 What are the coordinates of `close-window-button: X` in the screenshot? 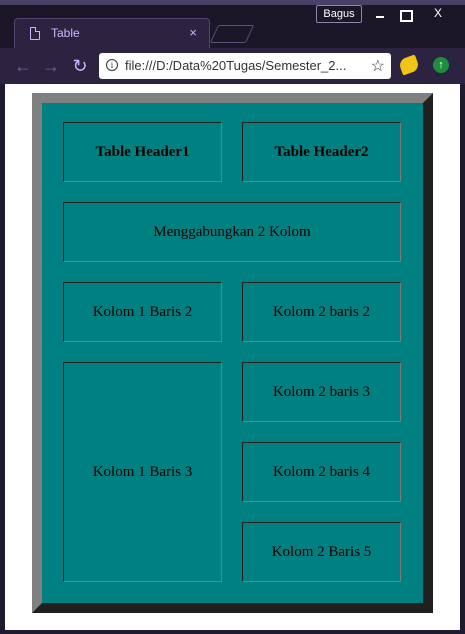 It's located at (438, 14).